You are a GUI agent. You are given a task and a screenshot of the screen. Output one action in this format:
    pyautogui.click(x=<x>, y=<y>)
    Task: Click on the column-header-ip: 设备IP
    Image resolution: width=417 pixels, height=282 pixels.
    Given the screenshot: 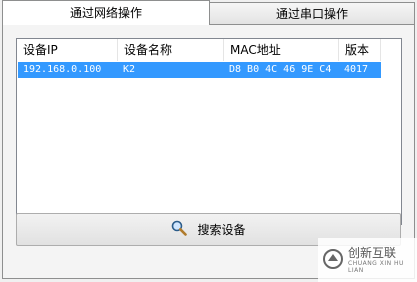 What is the action you would take?
    pyautogui.click(x=67, y=50)
    